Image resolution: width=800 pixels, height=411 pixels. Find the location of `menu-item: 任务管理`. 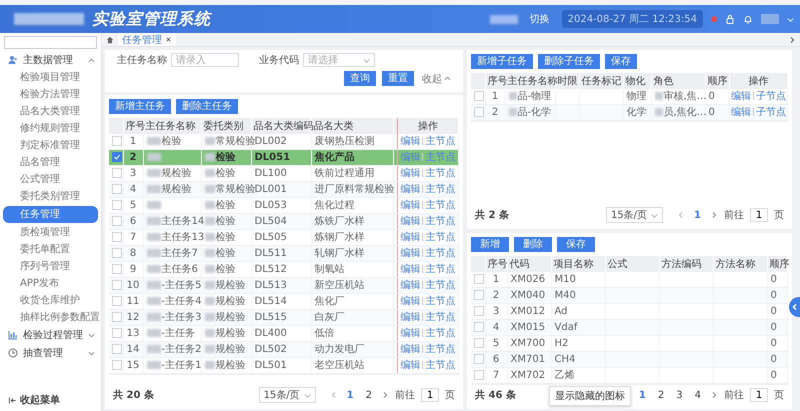

menu-item: 任务管理 is located at coordinates (50, 214).